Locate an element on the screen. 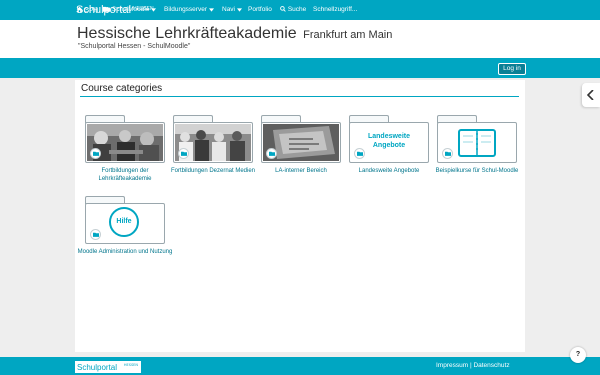 Image resolution: width=600 pixels, height=375 pixels. category-folder: Hilfe is located at coordinates (125, 220).